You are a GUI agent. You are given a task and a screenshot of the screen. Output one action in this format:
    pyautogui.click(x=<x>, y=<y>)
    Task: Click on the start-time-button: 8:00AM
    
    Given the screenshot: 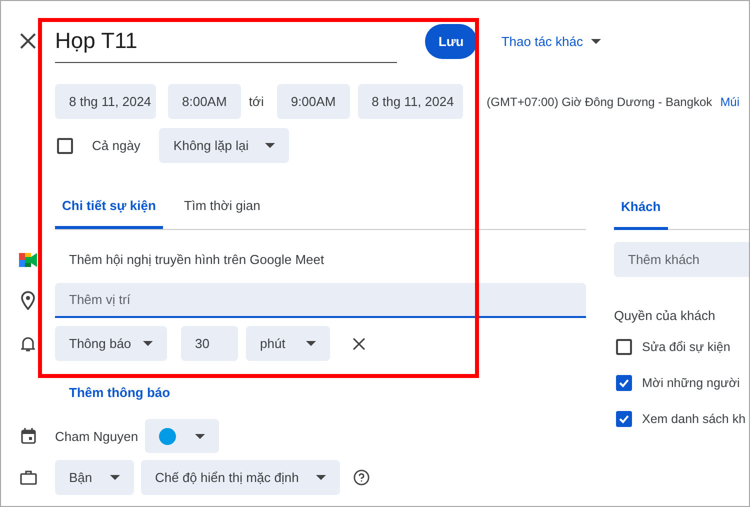 What is the action you would take?
    pyautogui.click(x=204, y=101)
    